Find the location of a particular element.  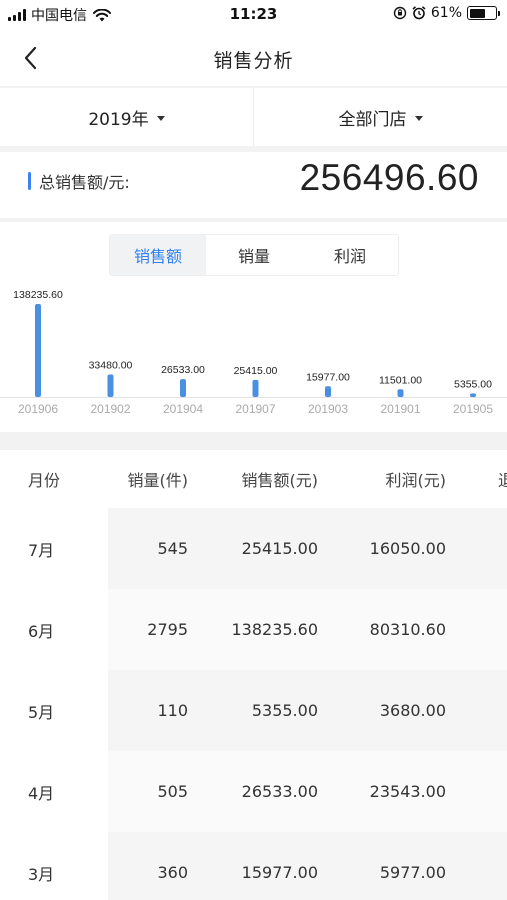

chart-value-label: 26533.00 is located at coordinates (183, 370).